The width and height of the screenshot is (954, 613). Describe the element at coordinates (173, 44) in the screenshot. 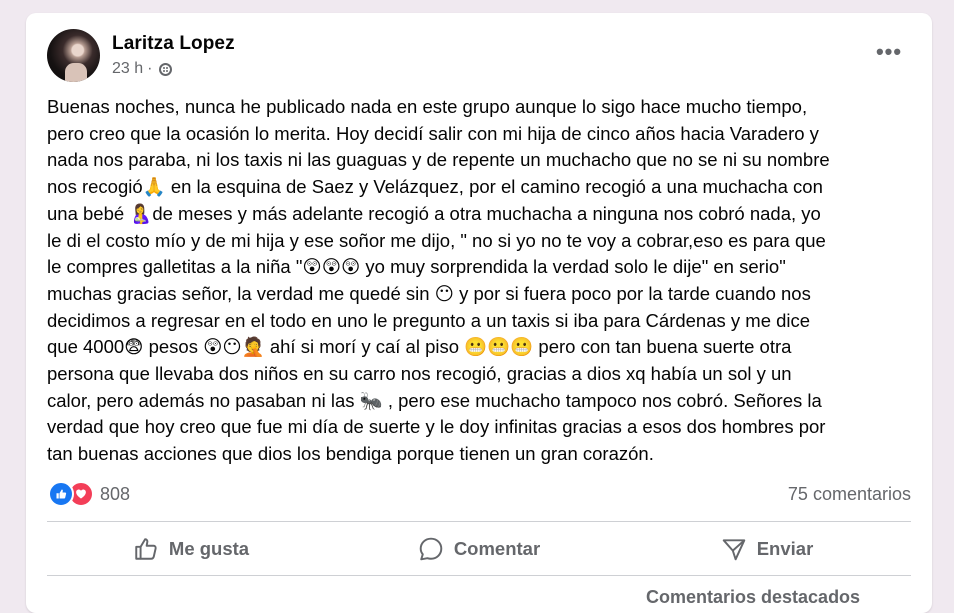

I see `author-name: Laritza Lopez` at that location.